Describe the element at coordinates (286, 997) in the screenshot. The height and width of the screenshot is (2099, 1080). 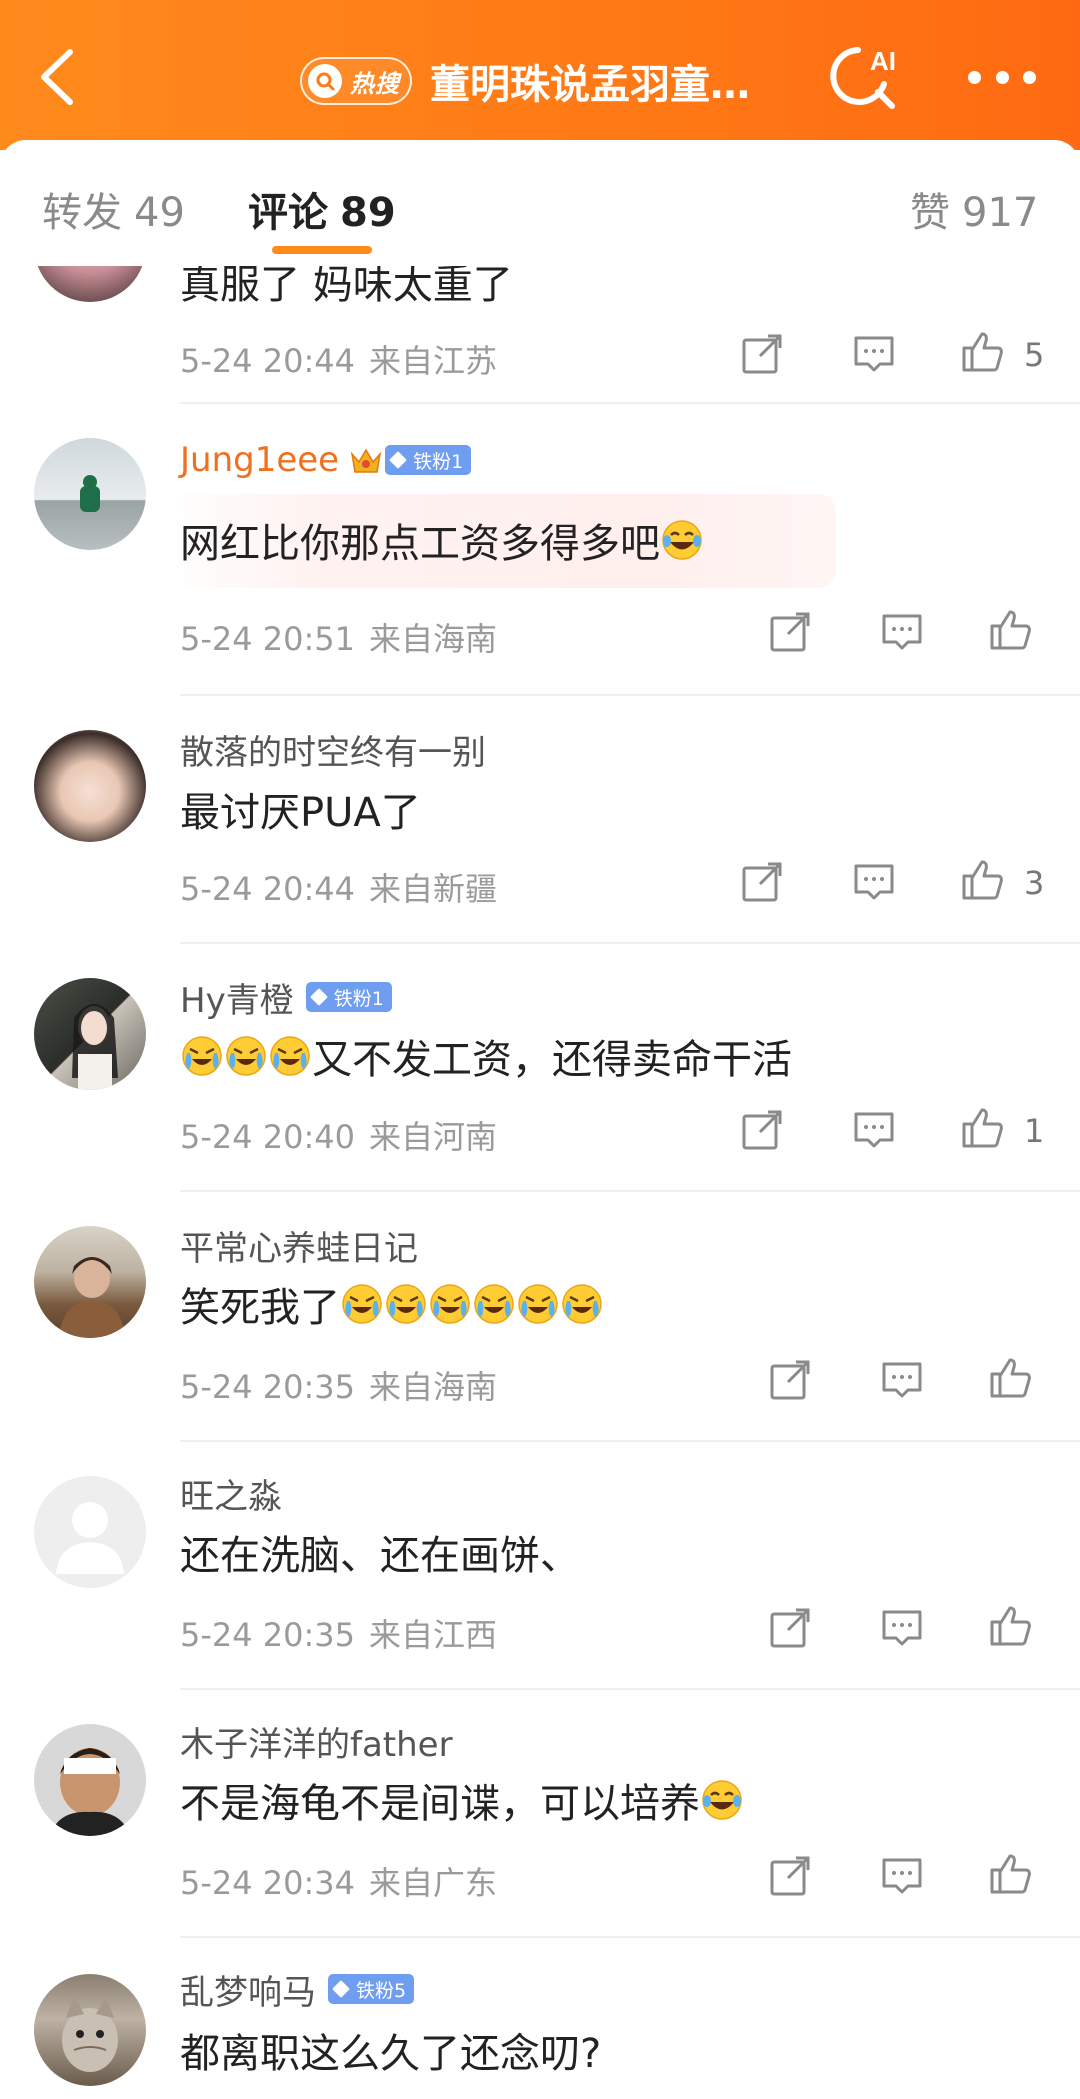
I see `username: Hy青橙 铁粉1` at that location.